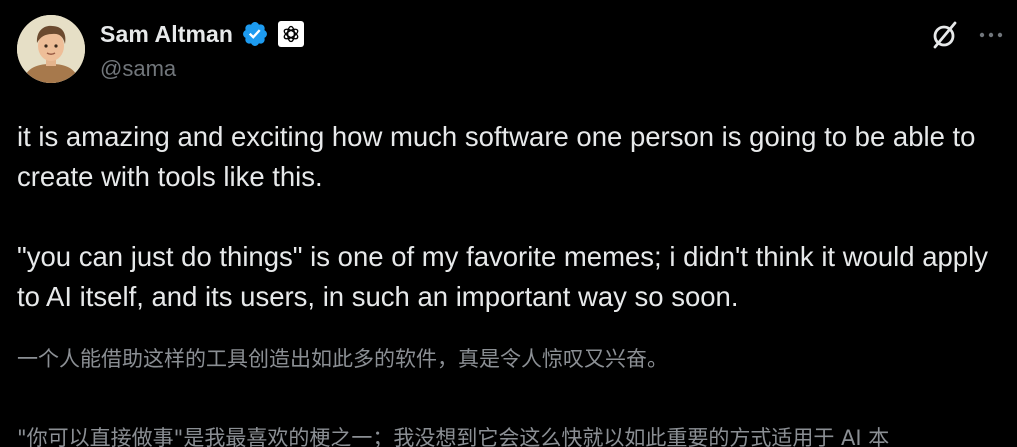 The width and height of the screenshot is (1017, 447). What do you see at coordinates (138, 69) in the screenshot?
I see `author-handle: @sama` at bounding box center [138, 69].